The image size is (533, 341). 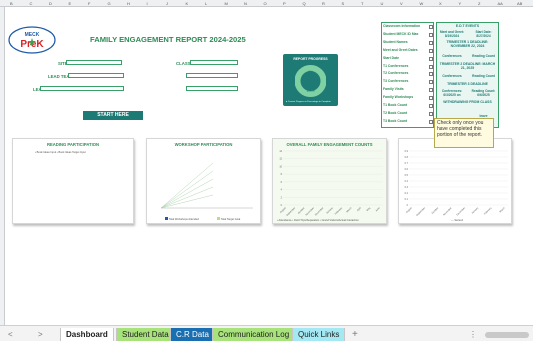 What do you see at coordinates (203, 144) in the screenshot?
I see `workshop-chart-title: WORKSHOP PARTICIPATION` at bounding box center [203, 144].